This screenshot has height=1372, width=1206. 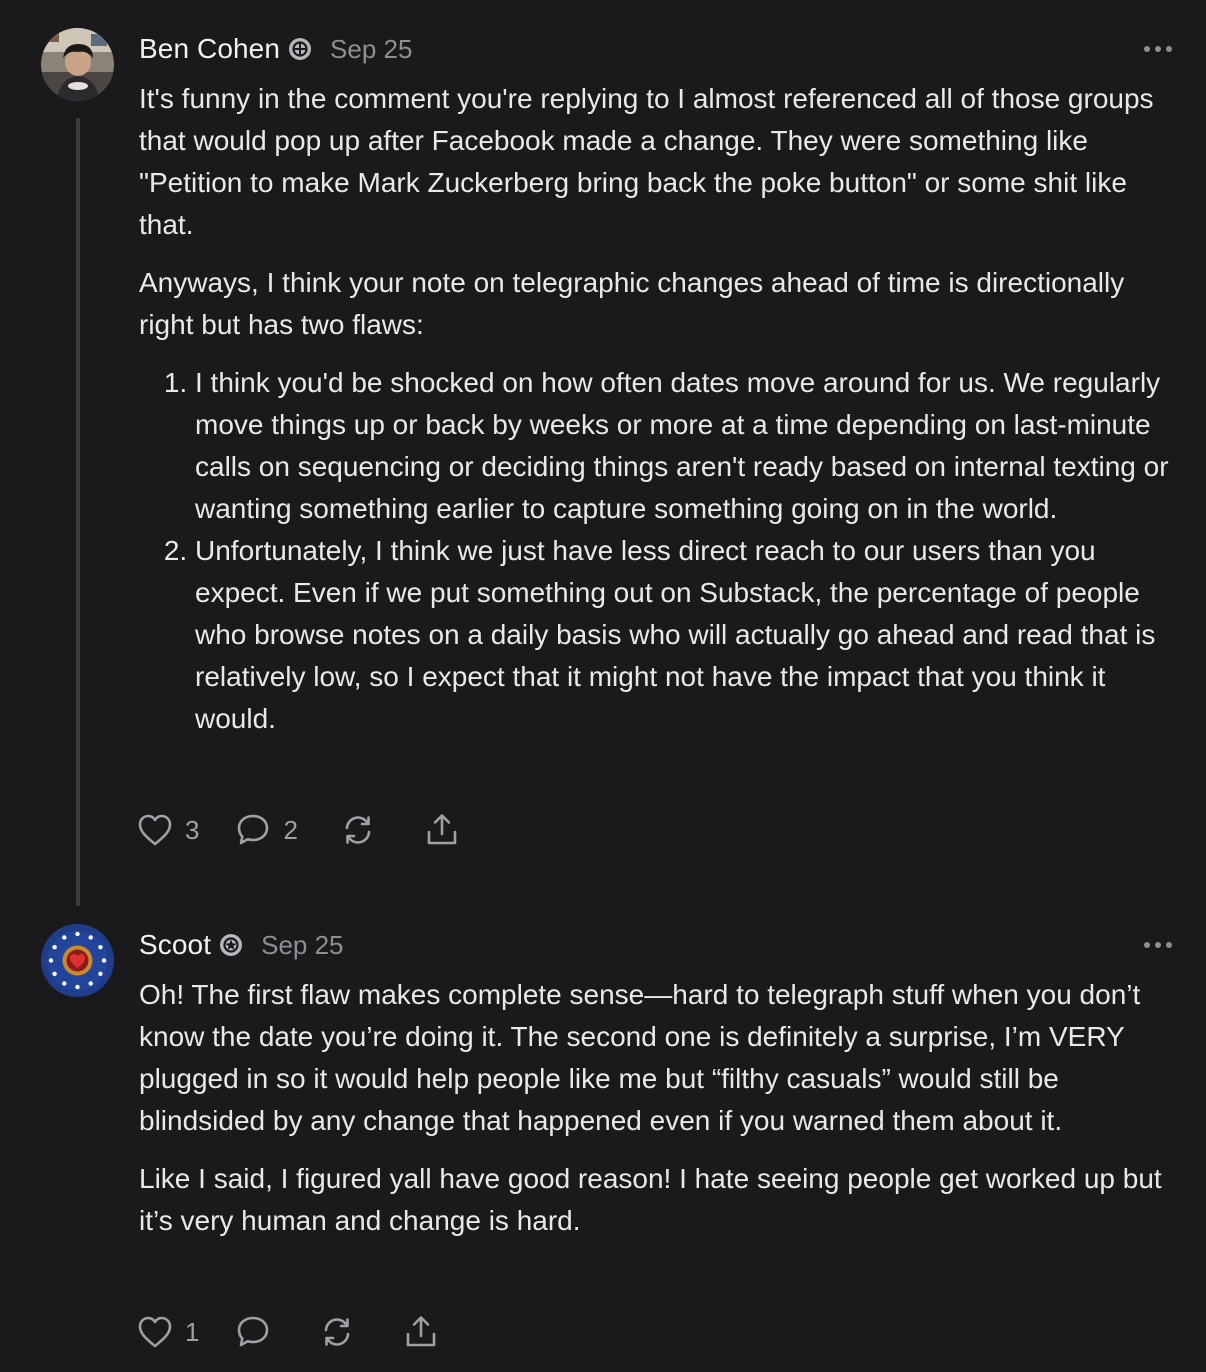 I want to click on reply-button: 2, so click(x=266, y=830).